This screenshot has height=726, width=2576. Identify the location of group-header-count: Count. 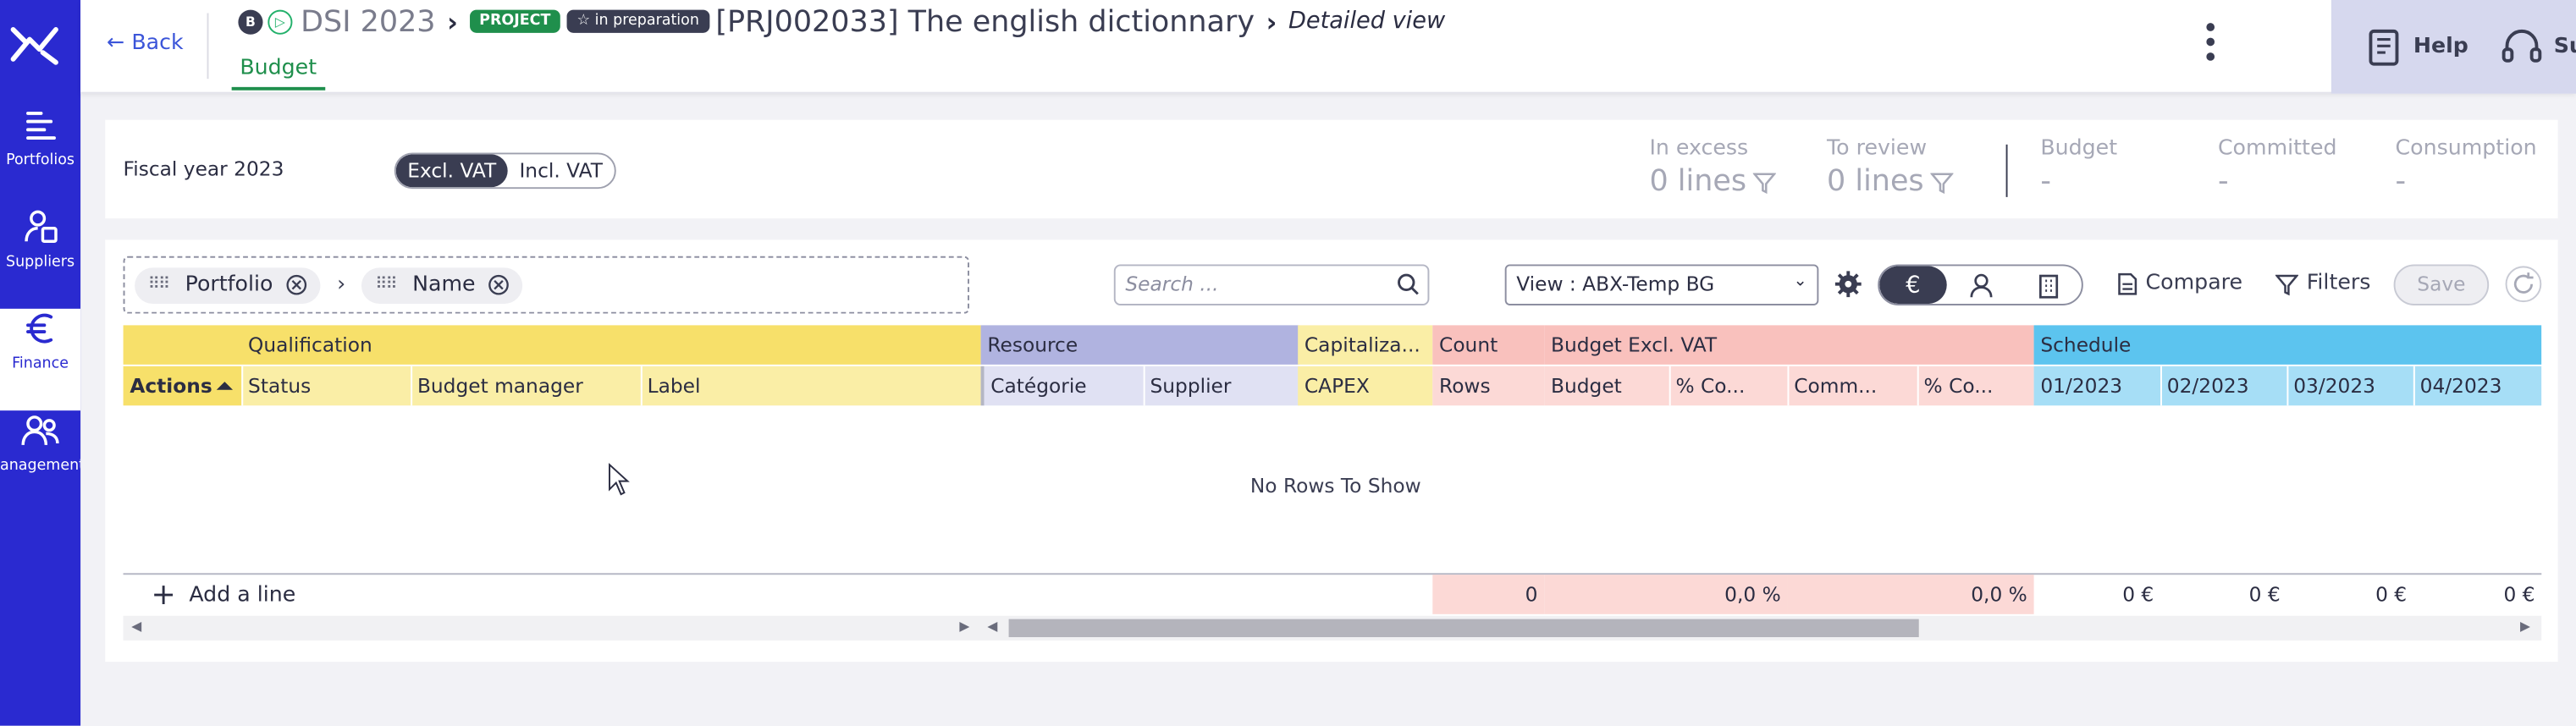
(1489, 345).